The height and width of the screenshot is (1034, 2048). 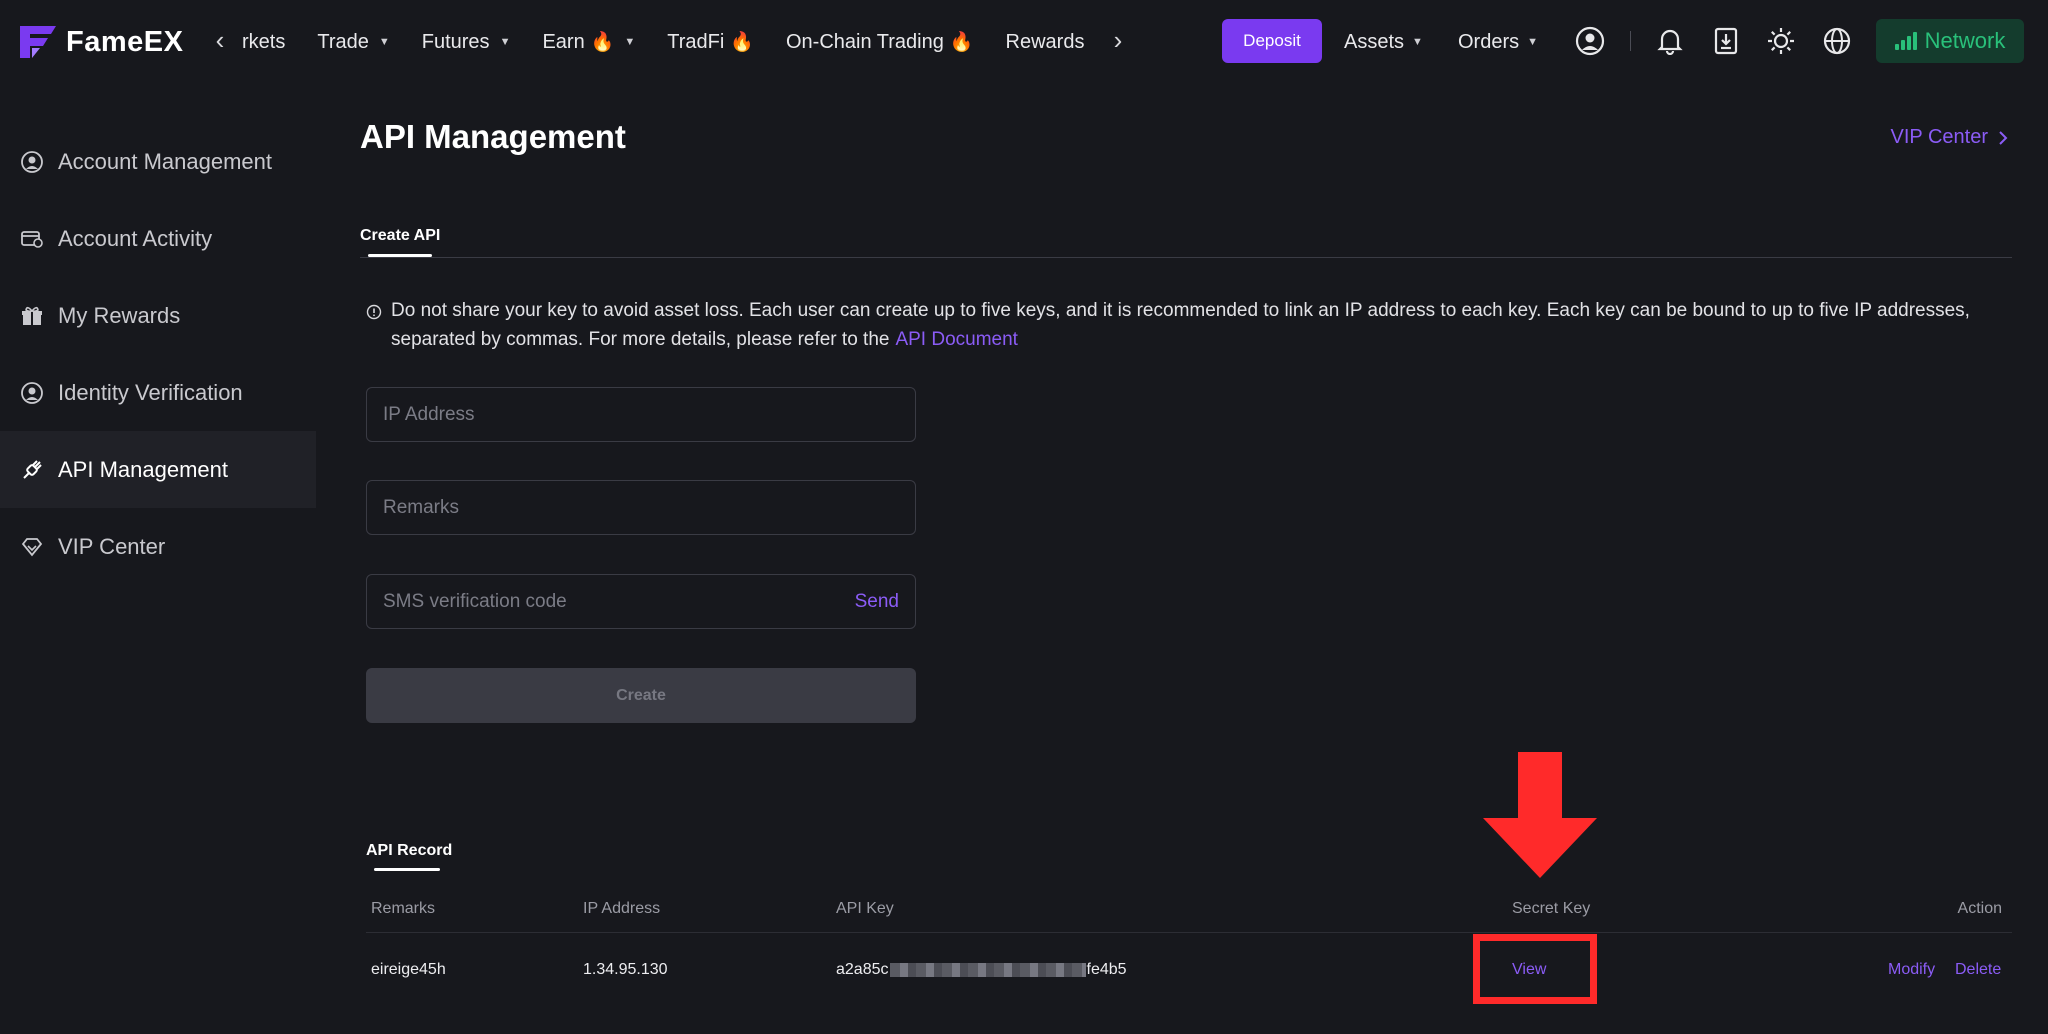 I want to click on id-verify-icon, so click(x=32, y=393).